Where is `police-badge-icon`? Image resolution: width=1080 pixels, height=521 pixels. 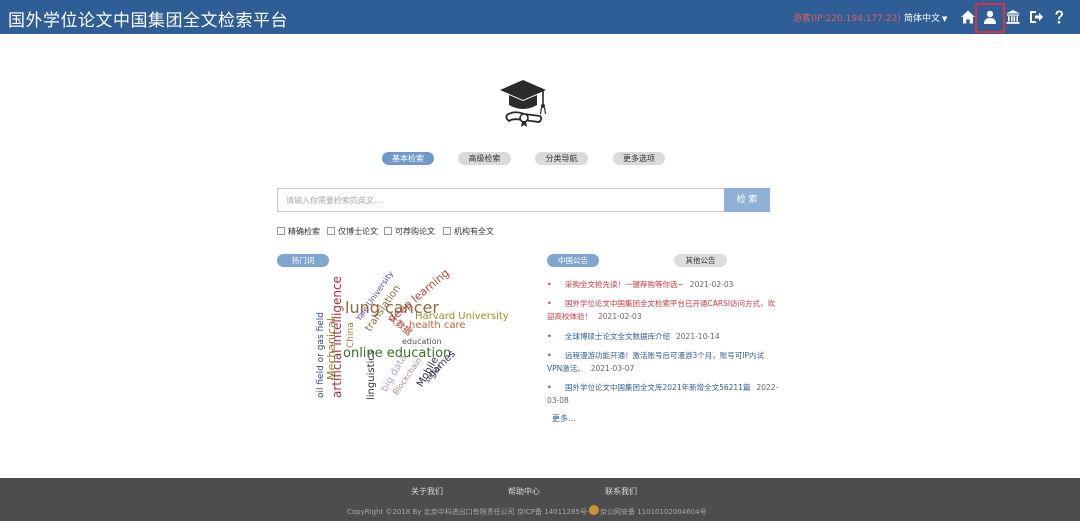 police-badge-icon is located at coordinates (594, 510).